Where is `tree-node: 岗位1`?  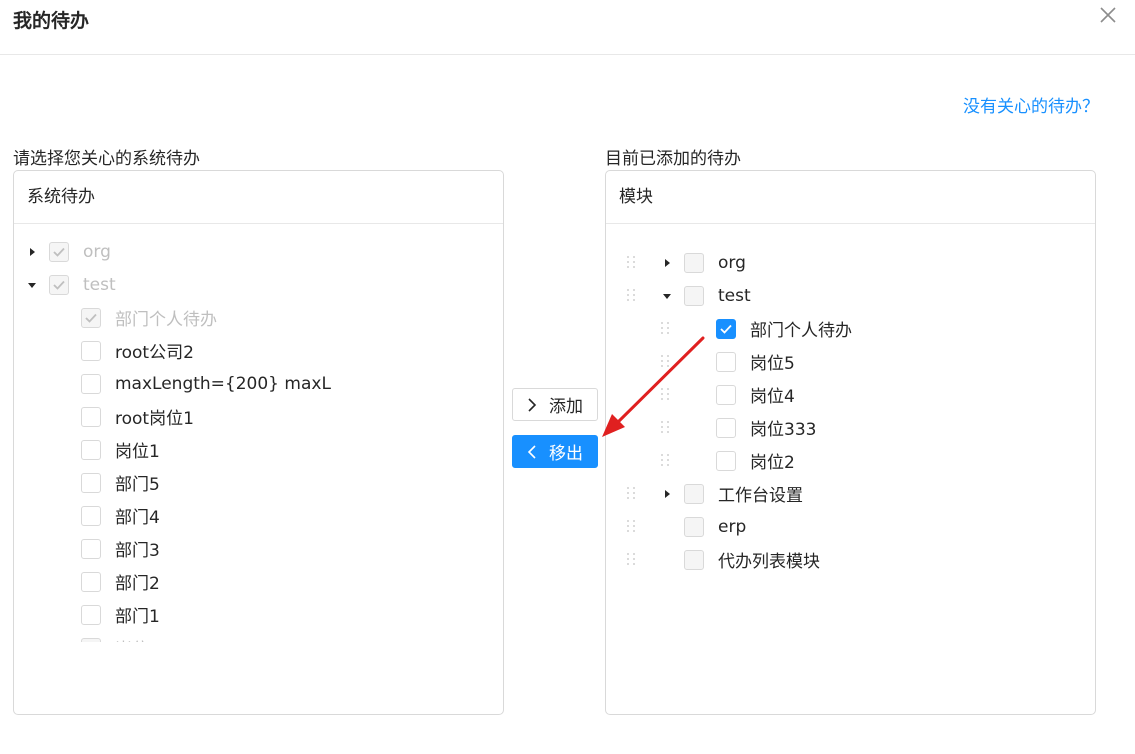 tree-node: 岗位1 is located at coordinates (120, 449).